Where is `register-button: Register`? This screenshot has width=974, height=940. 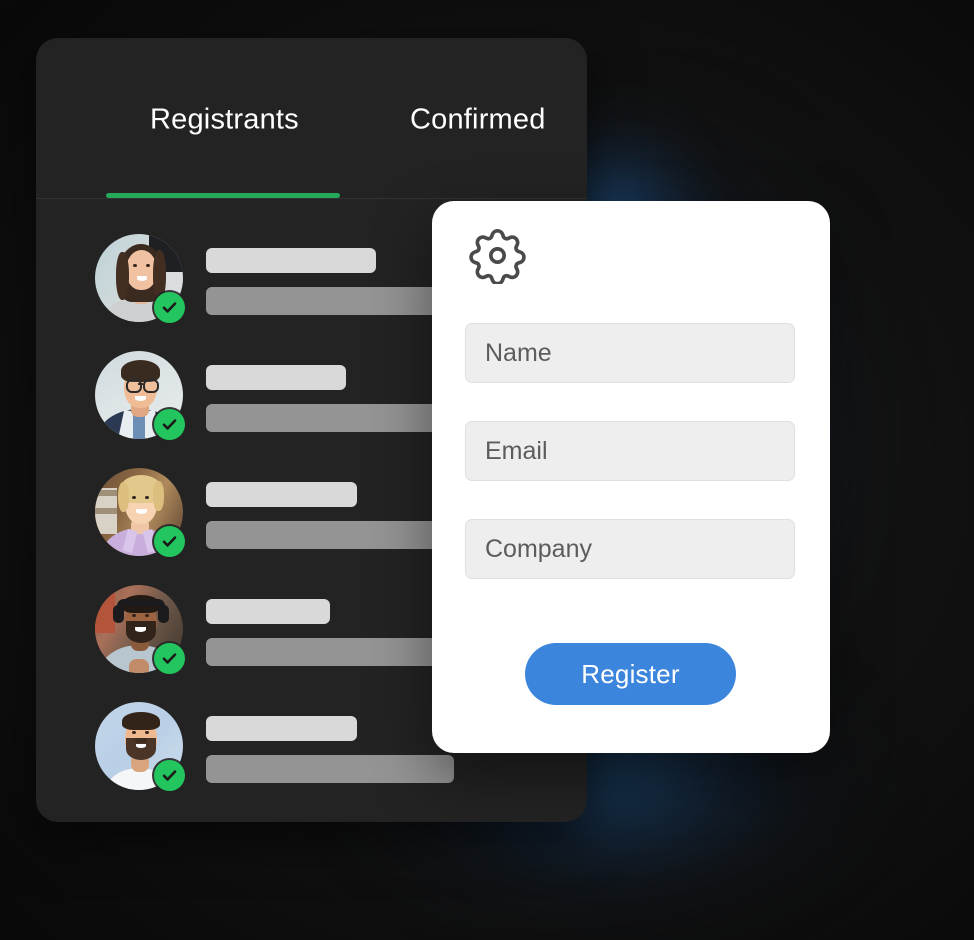
register-button: Register is located at coordinates (630, 674).